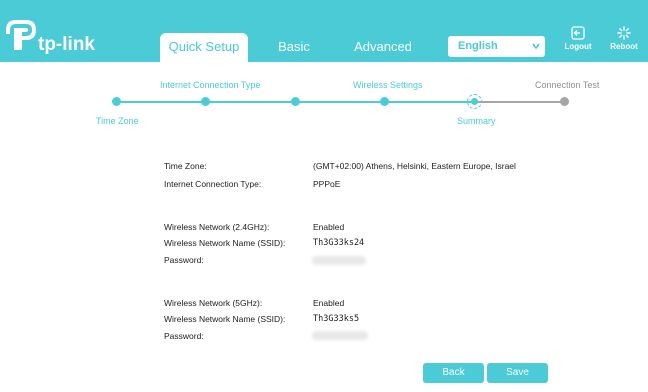  What do you see at coordinates (295, 101) in the screenshot?
I see `step-dot-intermediate` at bounding box center [295, 101].